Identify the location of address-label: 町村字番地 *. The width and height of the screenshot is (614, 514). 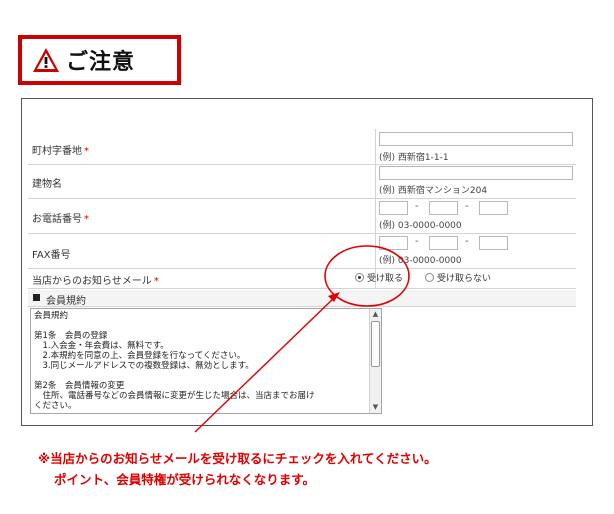
(60, 149).